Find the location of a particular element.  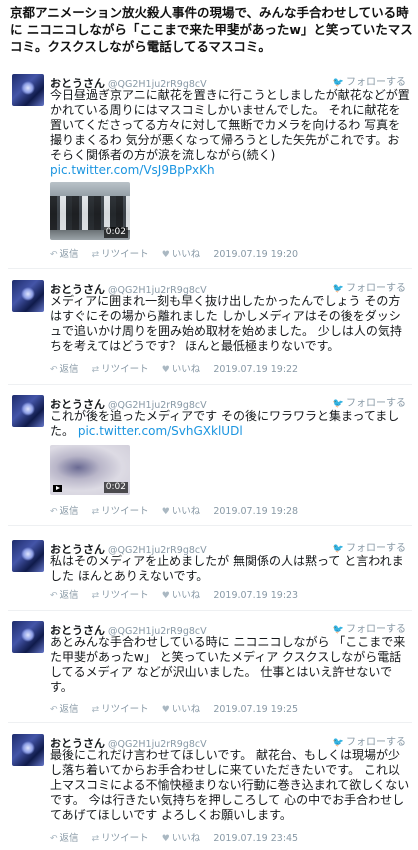

timestamp: 2019.07.19 19:28 is located at coordinates (255, 511).